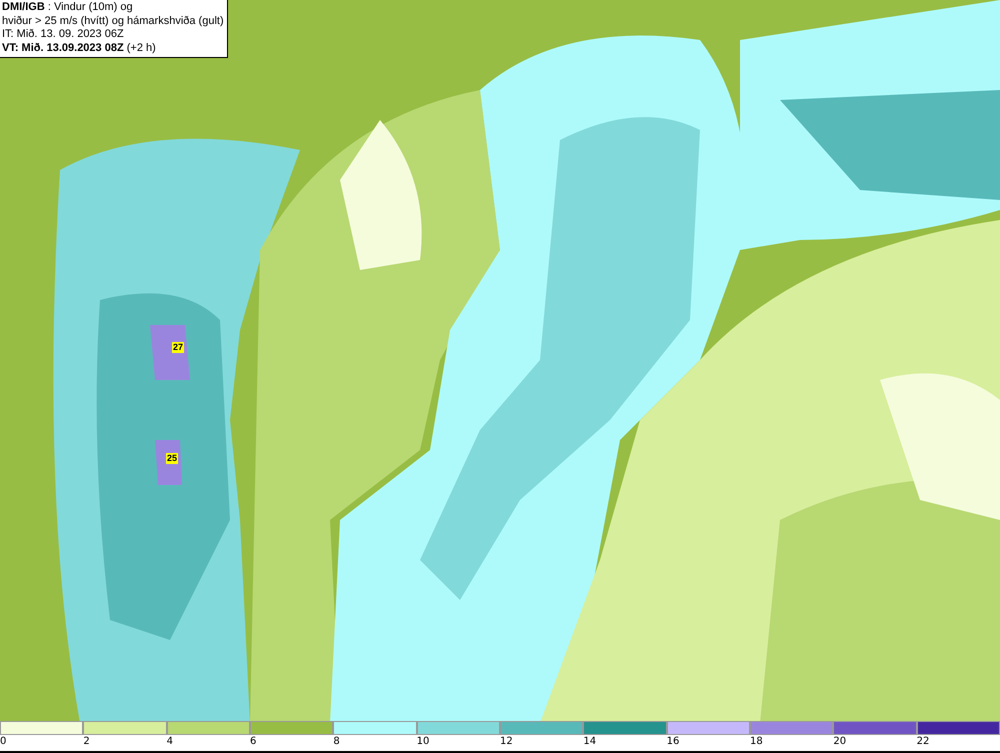  Describe the element at coordinates (336, 742) in the screenshot. I see `legend-label: 8` at that location.